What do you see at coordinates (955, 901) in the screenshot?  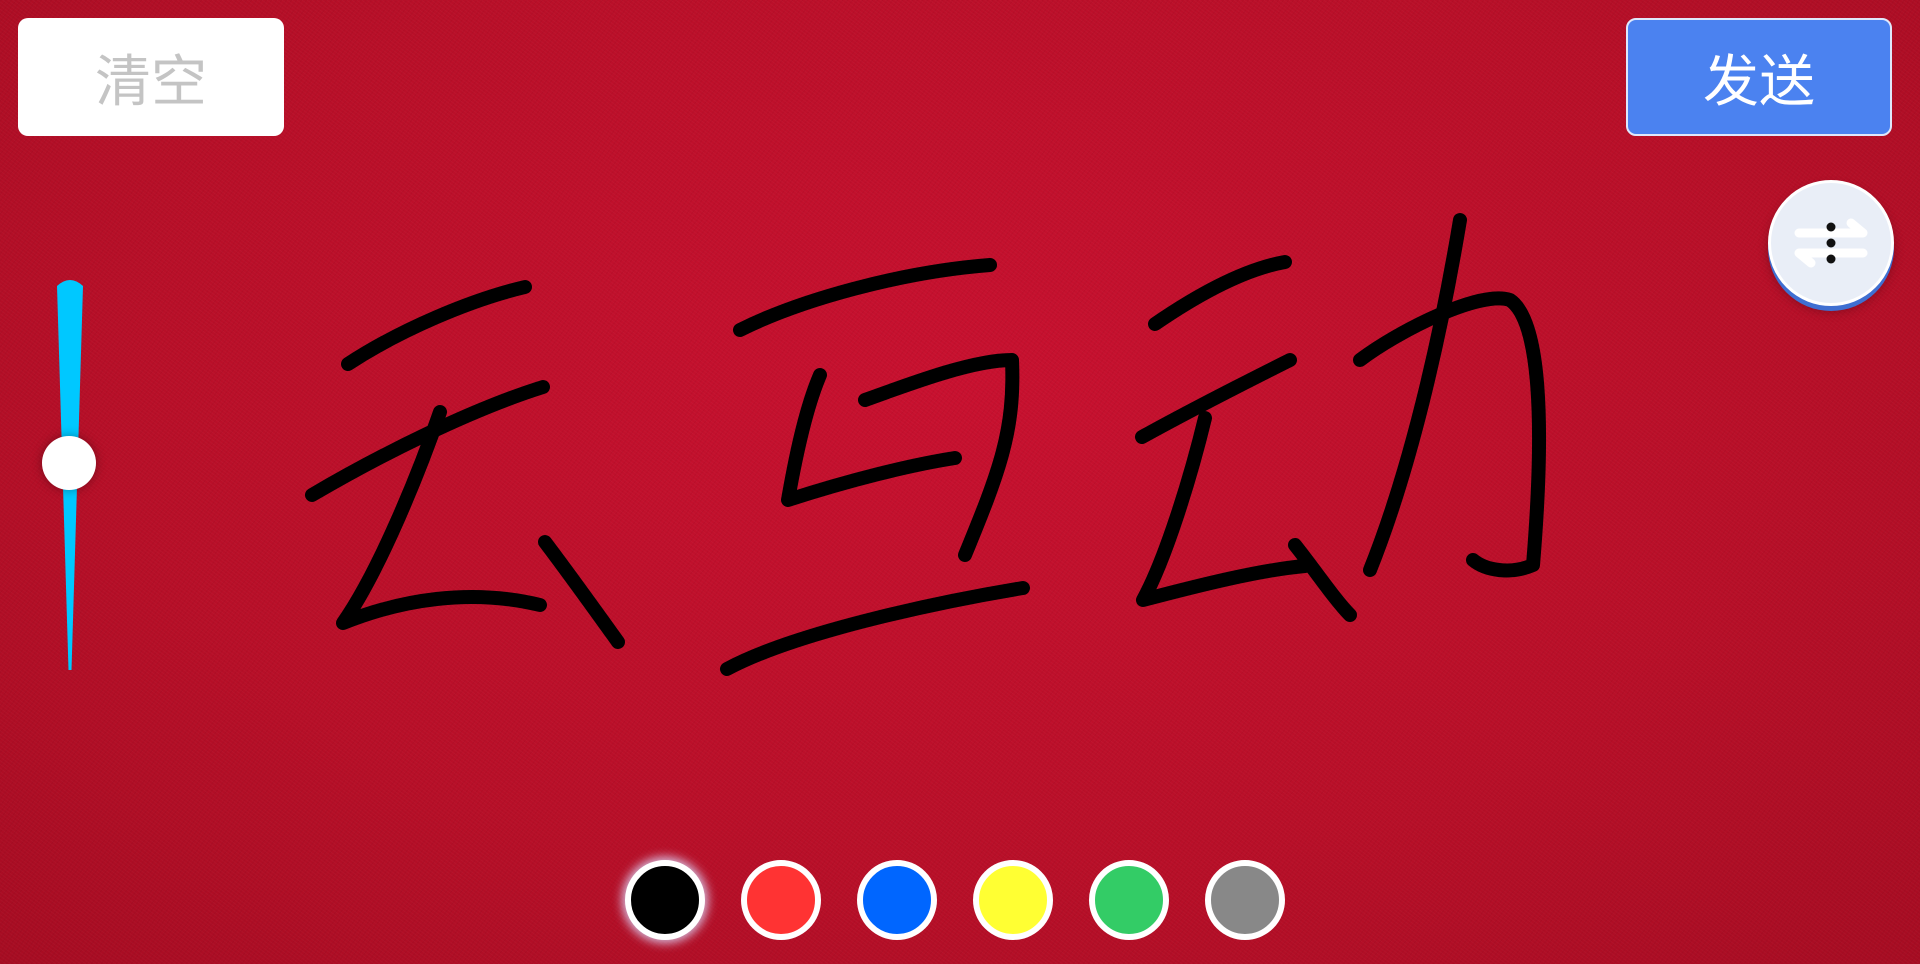 I see `color-palette` at bounding box center [955, 901].